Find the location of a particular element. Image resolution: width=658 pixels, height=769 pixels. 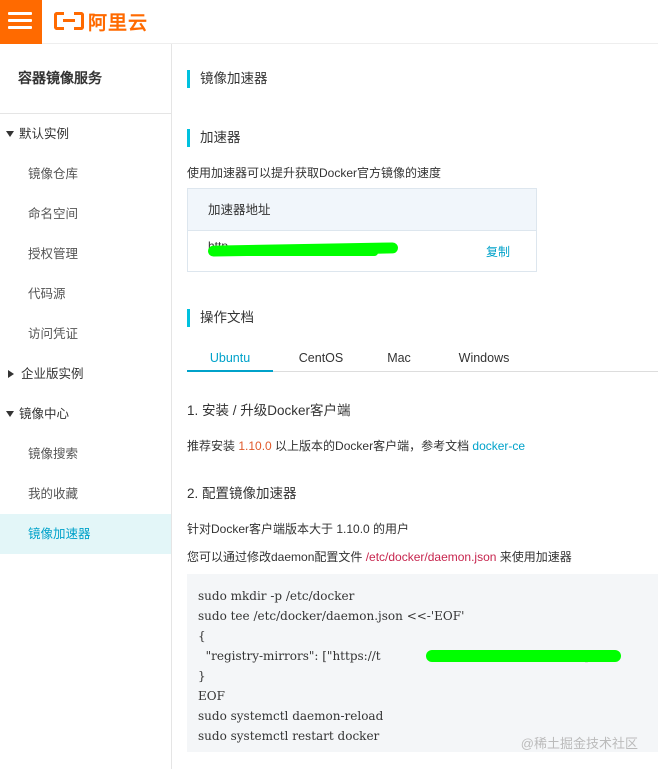

code-line: EOF is located at coordinates (211, 696).